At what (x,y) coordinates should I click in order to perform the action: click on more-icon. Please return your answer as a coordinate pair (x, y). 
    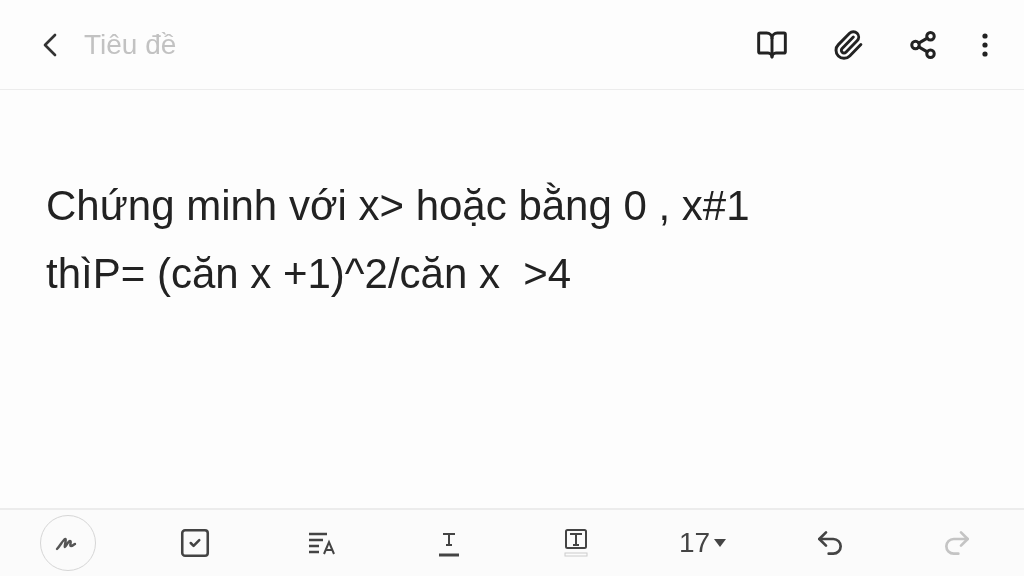
    Looking at the image, I should click on (985, 44).